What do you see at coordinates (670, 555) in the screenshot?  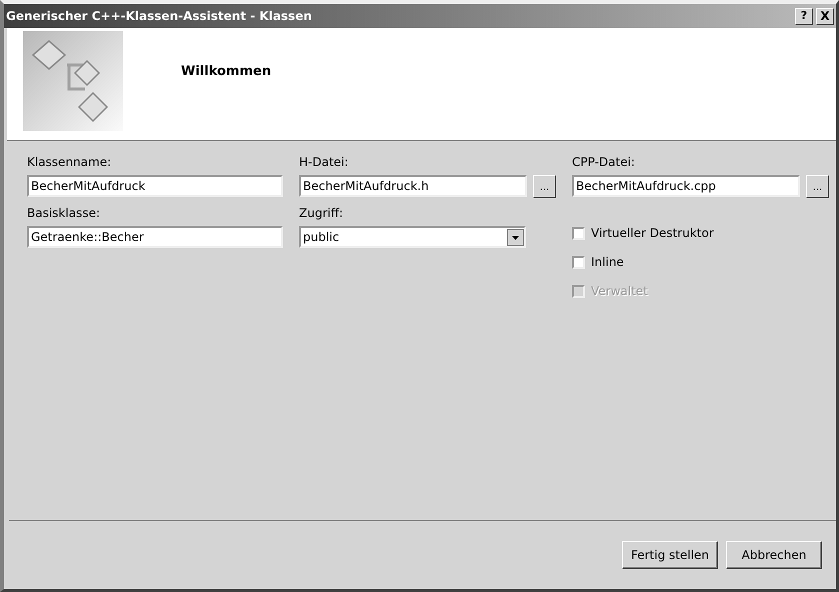 I see `dialog-button: Fertig stellen` at bounding box center [670, 555].